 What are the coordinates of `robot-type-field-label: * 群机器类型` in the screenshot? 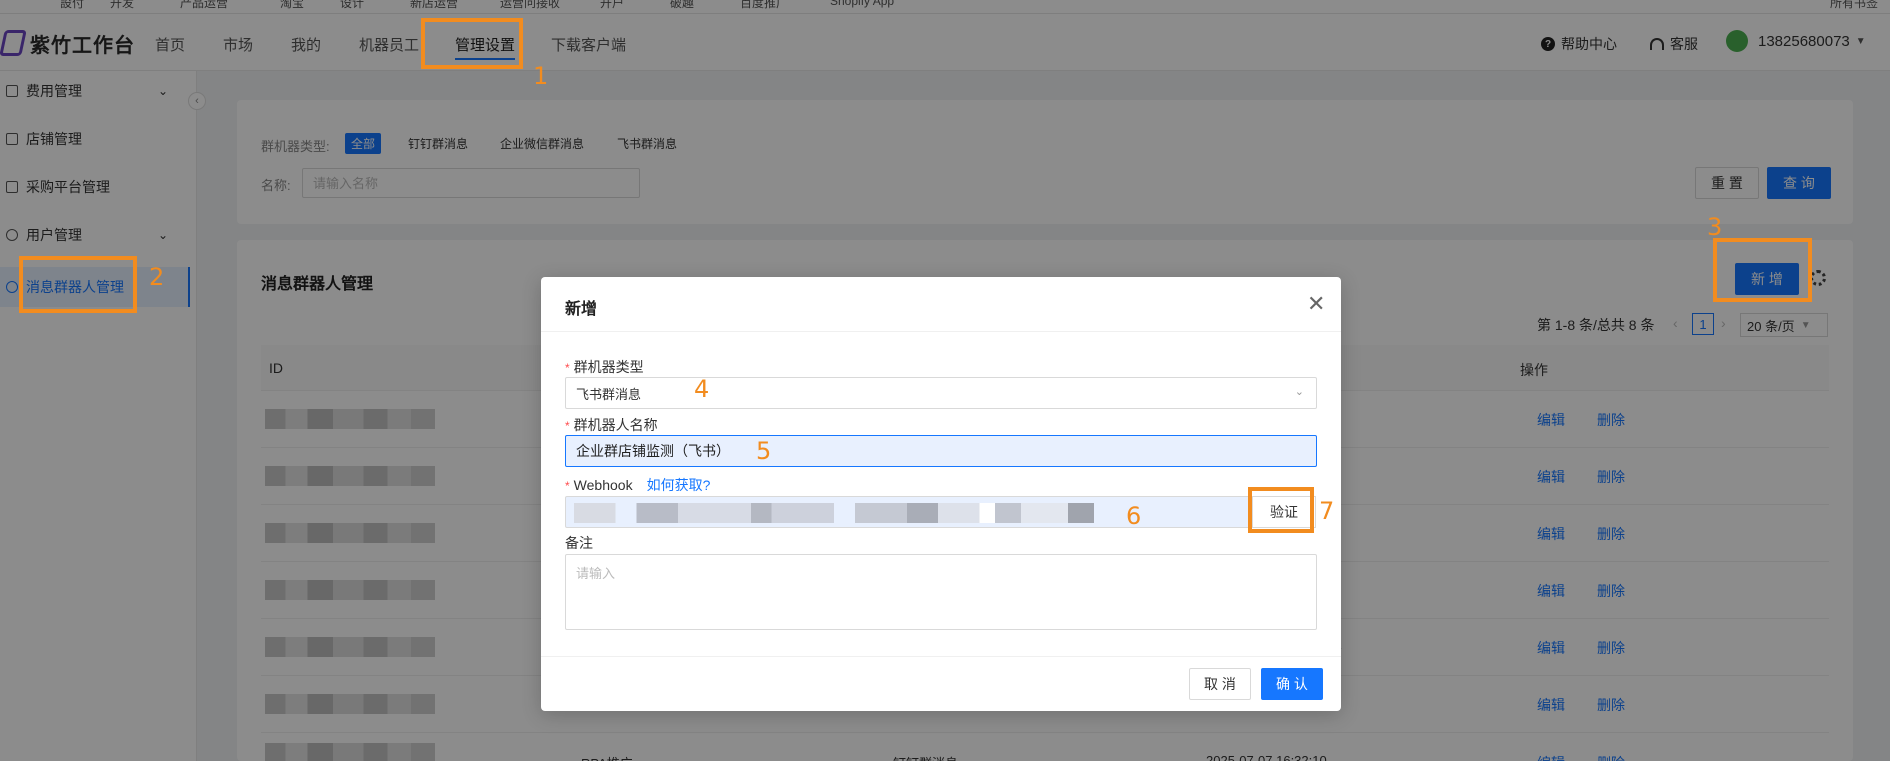 It's located at (604, 367).